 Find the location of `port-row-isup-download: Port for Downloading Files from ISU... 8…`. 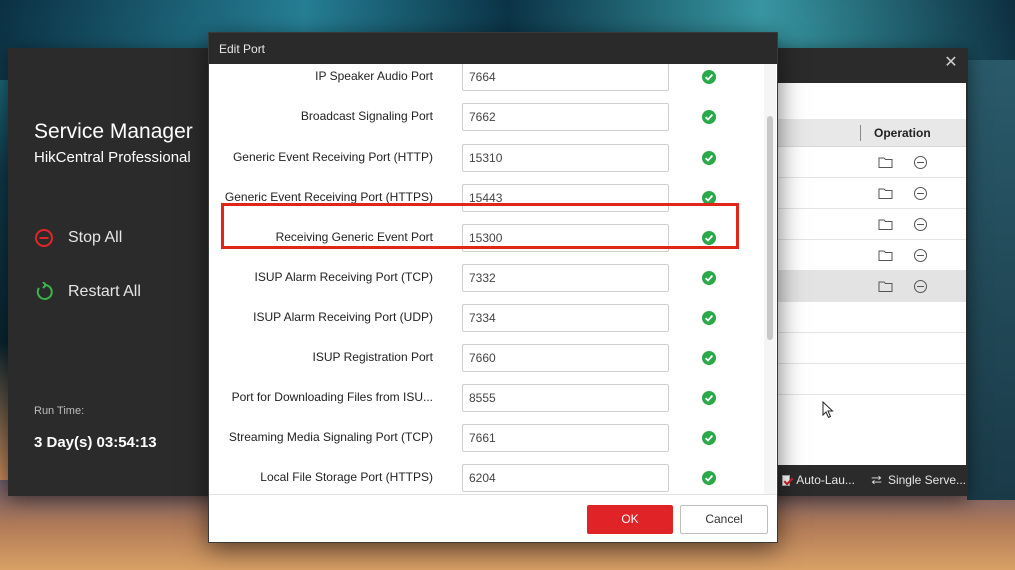

port-row-isup-download: Port for Downloading Files from ISU... 8… is located at coordinates (489, 398).